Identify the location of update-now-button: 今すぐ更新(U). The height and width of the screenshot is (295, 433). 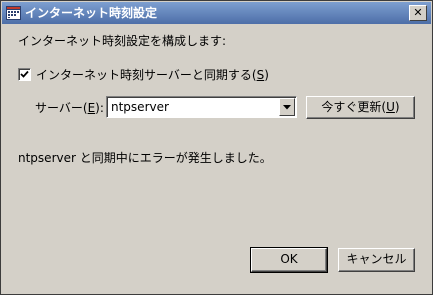
(360, 107).